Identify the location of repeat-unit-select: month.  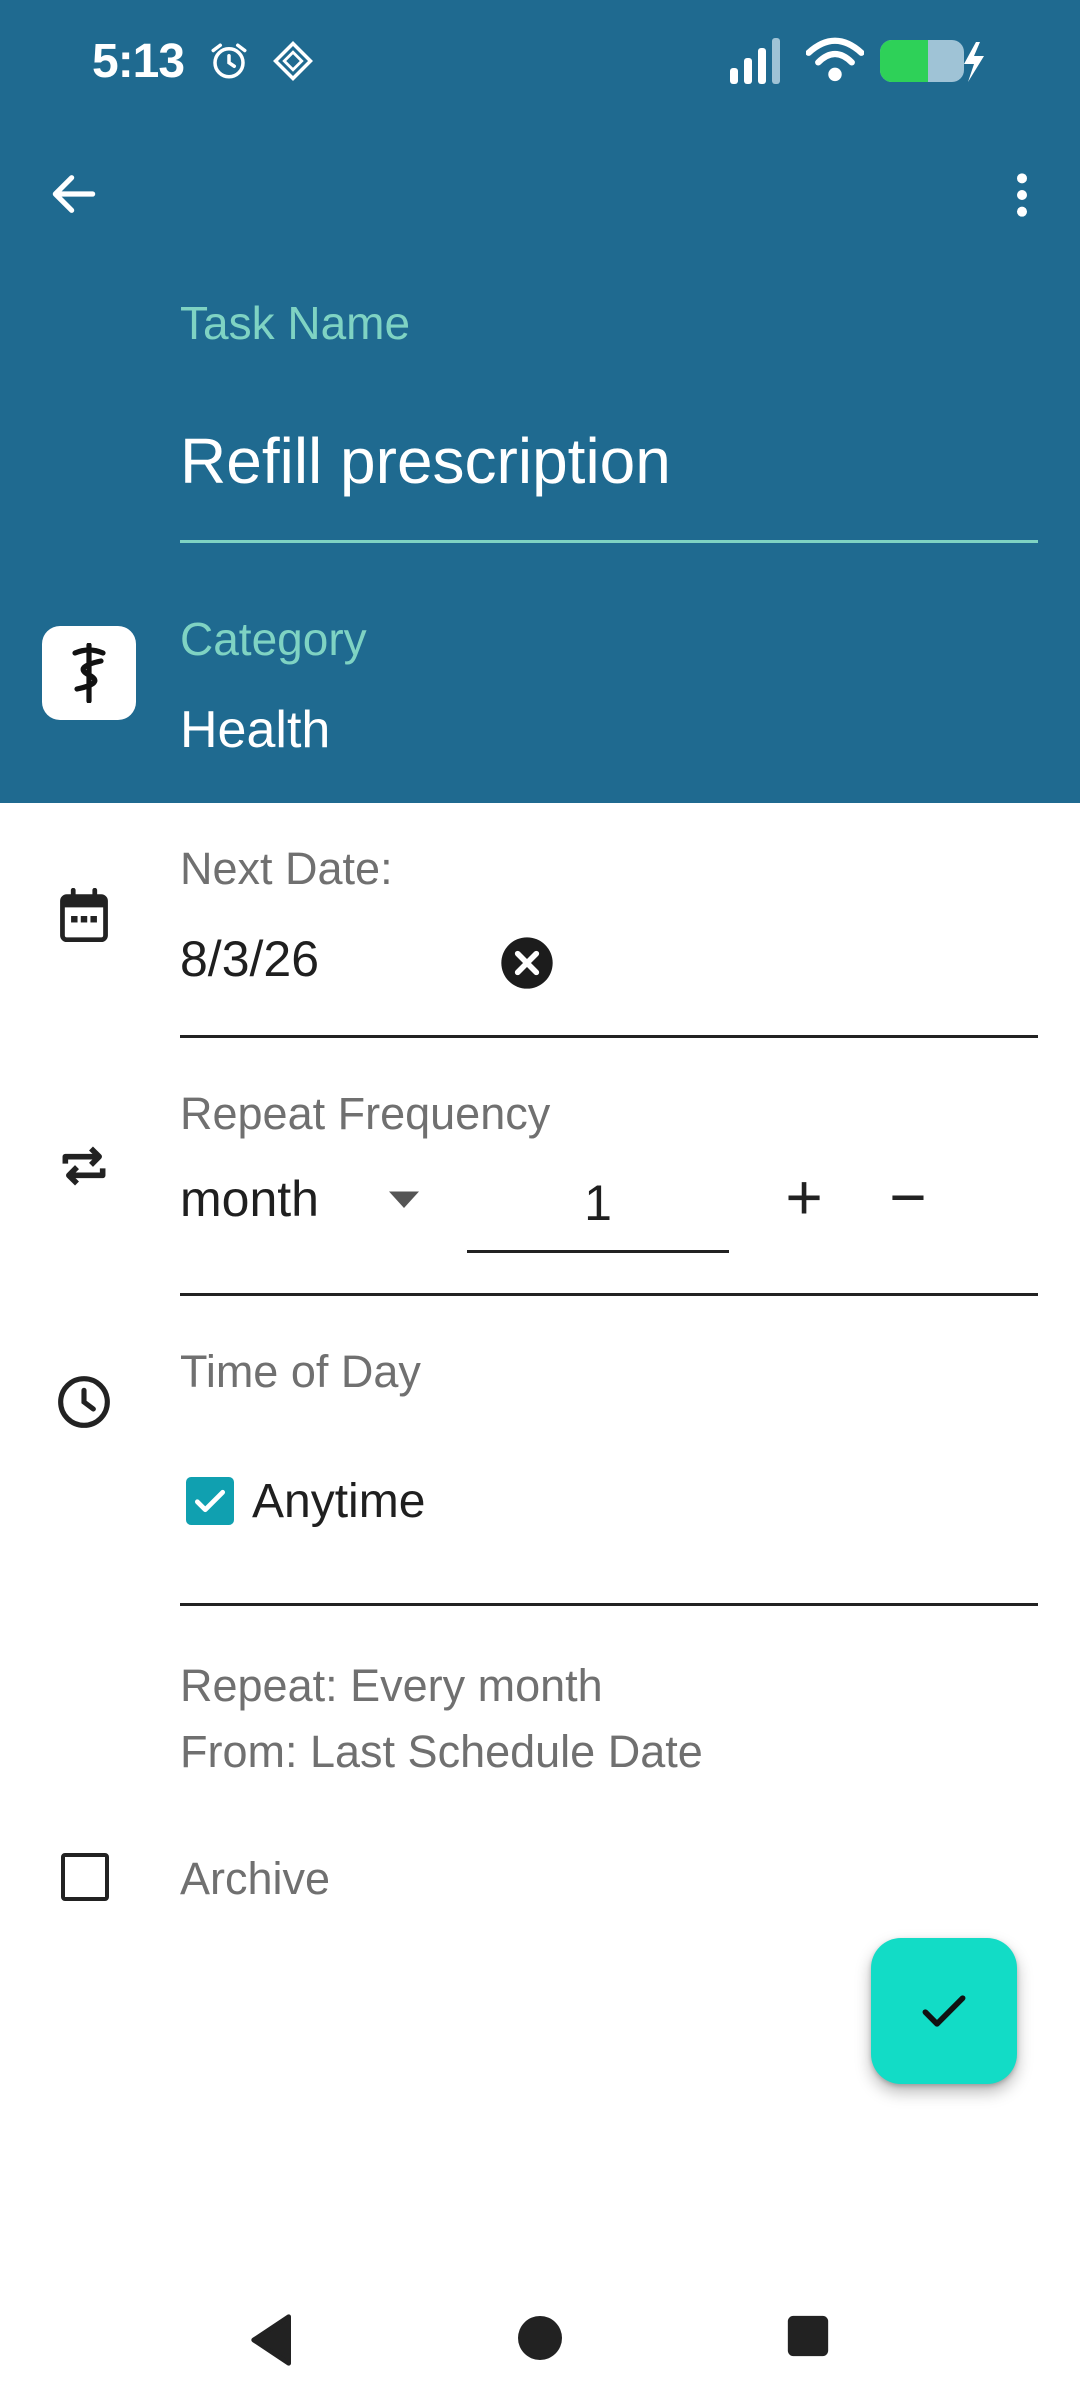
(249, 1199).